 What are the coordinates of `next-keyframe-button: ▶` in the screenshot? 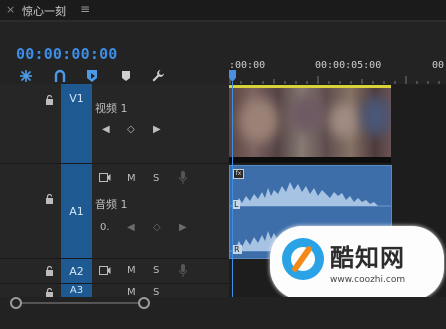 It's located at (157, 129).